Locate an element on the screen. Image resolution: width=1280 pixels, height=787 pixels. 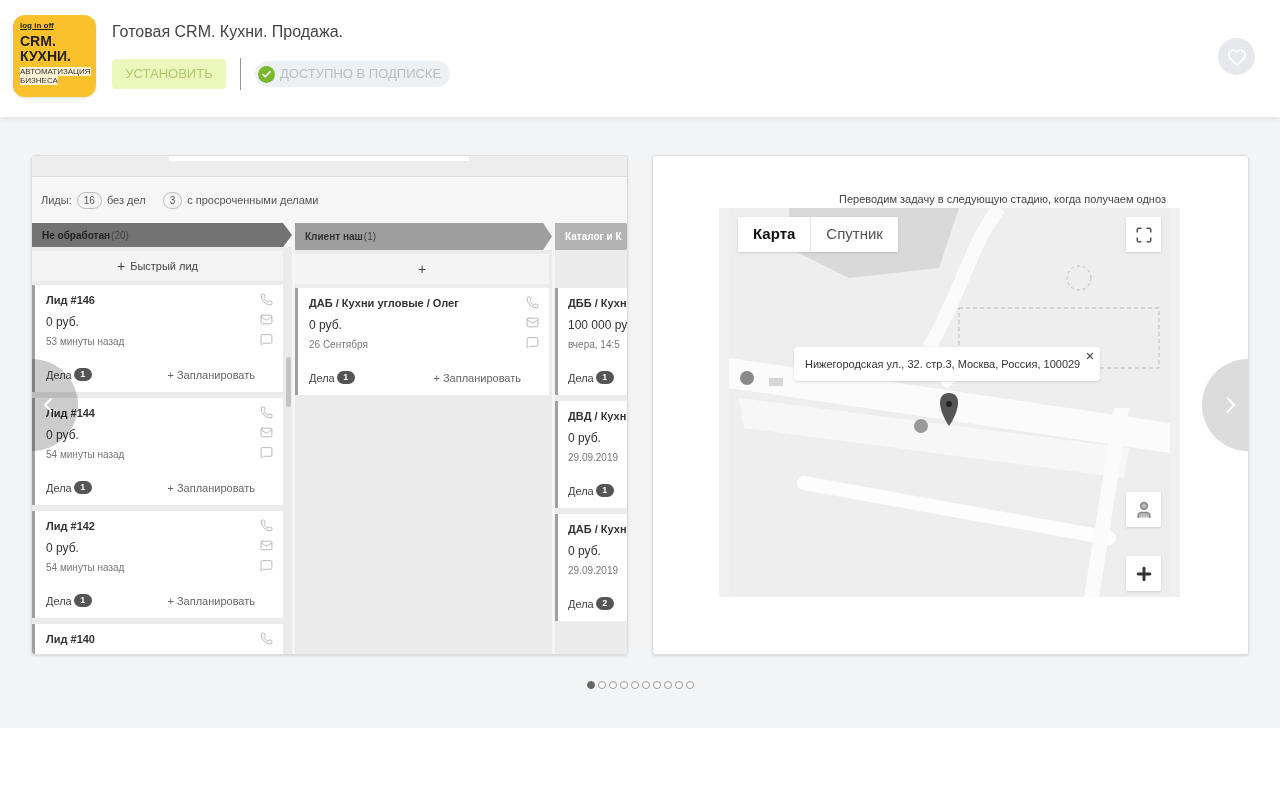
lead-amount: 100 000 ру is located at coordinates (597, 325).